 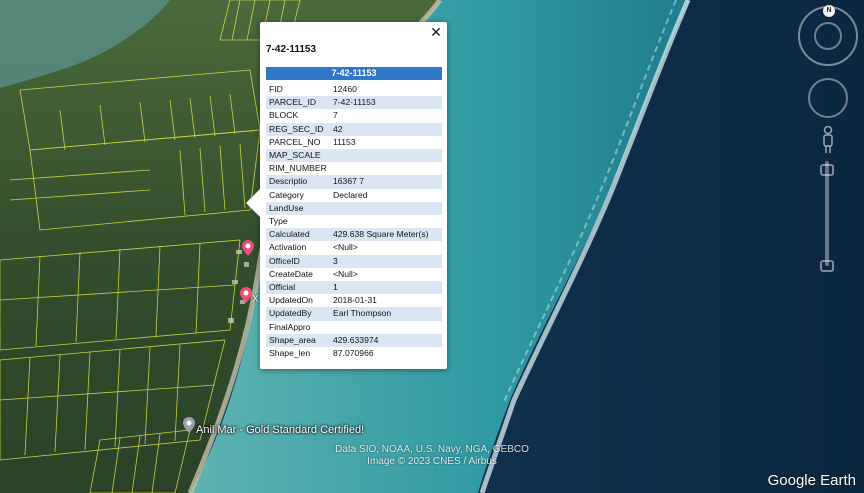 I want to click on attribute-row: Category Declared, so click(x=354, y=195).